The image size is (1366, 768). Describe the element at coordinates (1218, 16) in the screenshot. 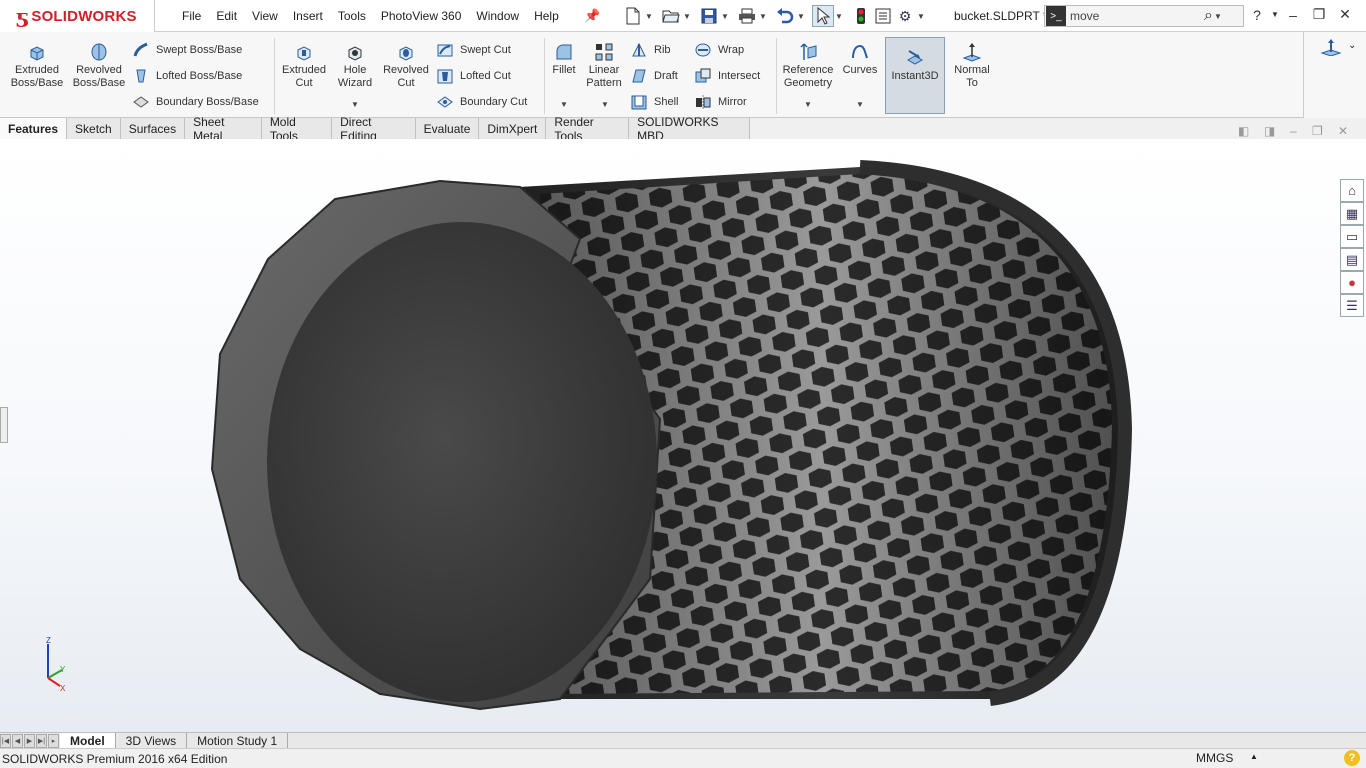

I see `search-dropdown-arrow: ▼` at that location.